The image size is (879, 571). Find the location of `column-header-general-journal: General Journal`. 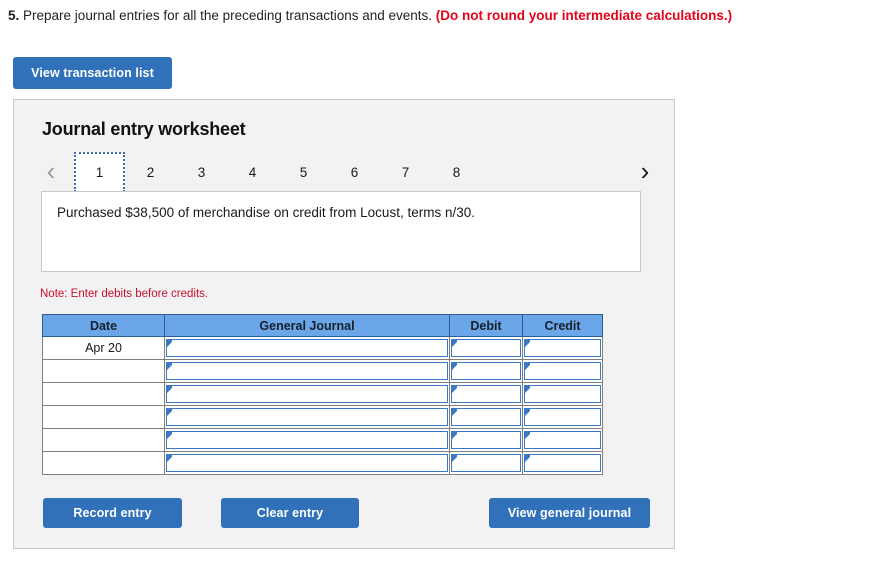

column-header-general-journal: General Journal is located at coordinates (307, 325).